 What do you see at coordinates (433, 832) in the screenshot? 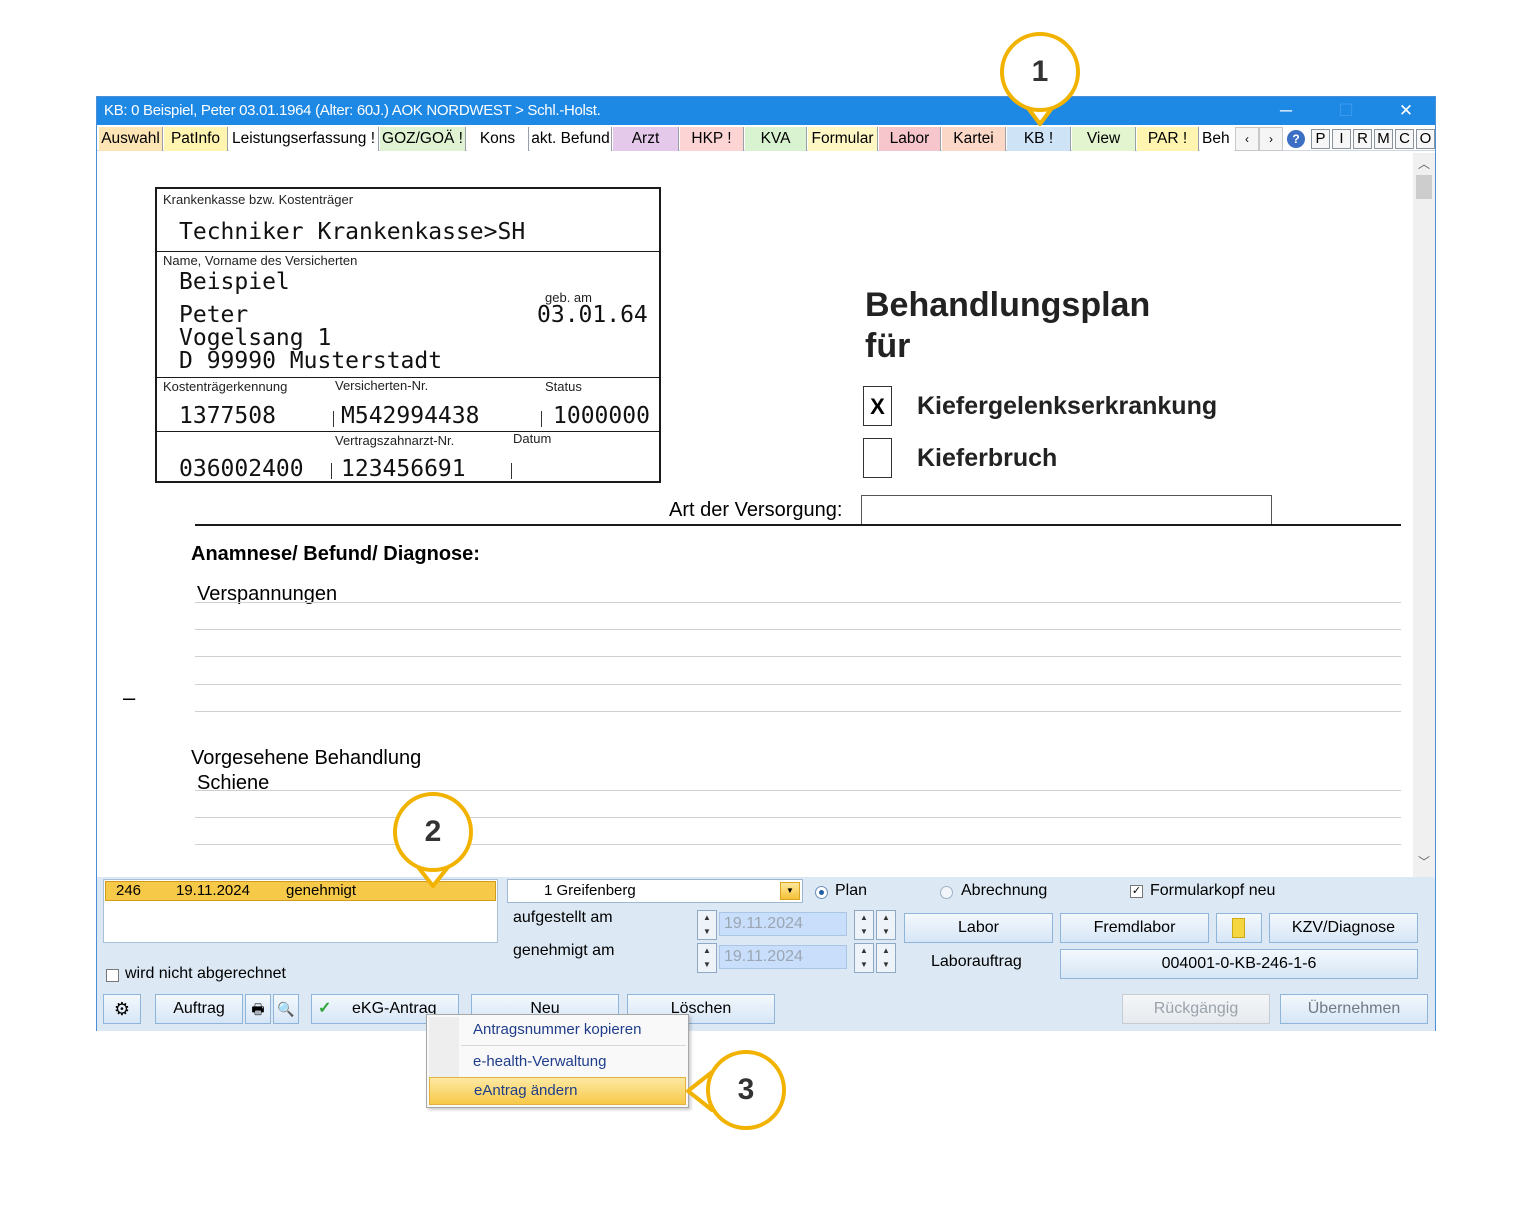
I see `callout-2: 2` at bounding box center [433, 832].